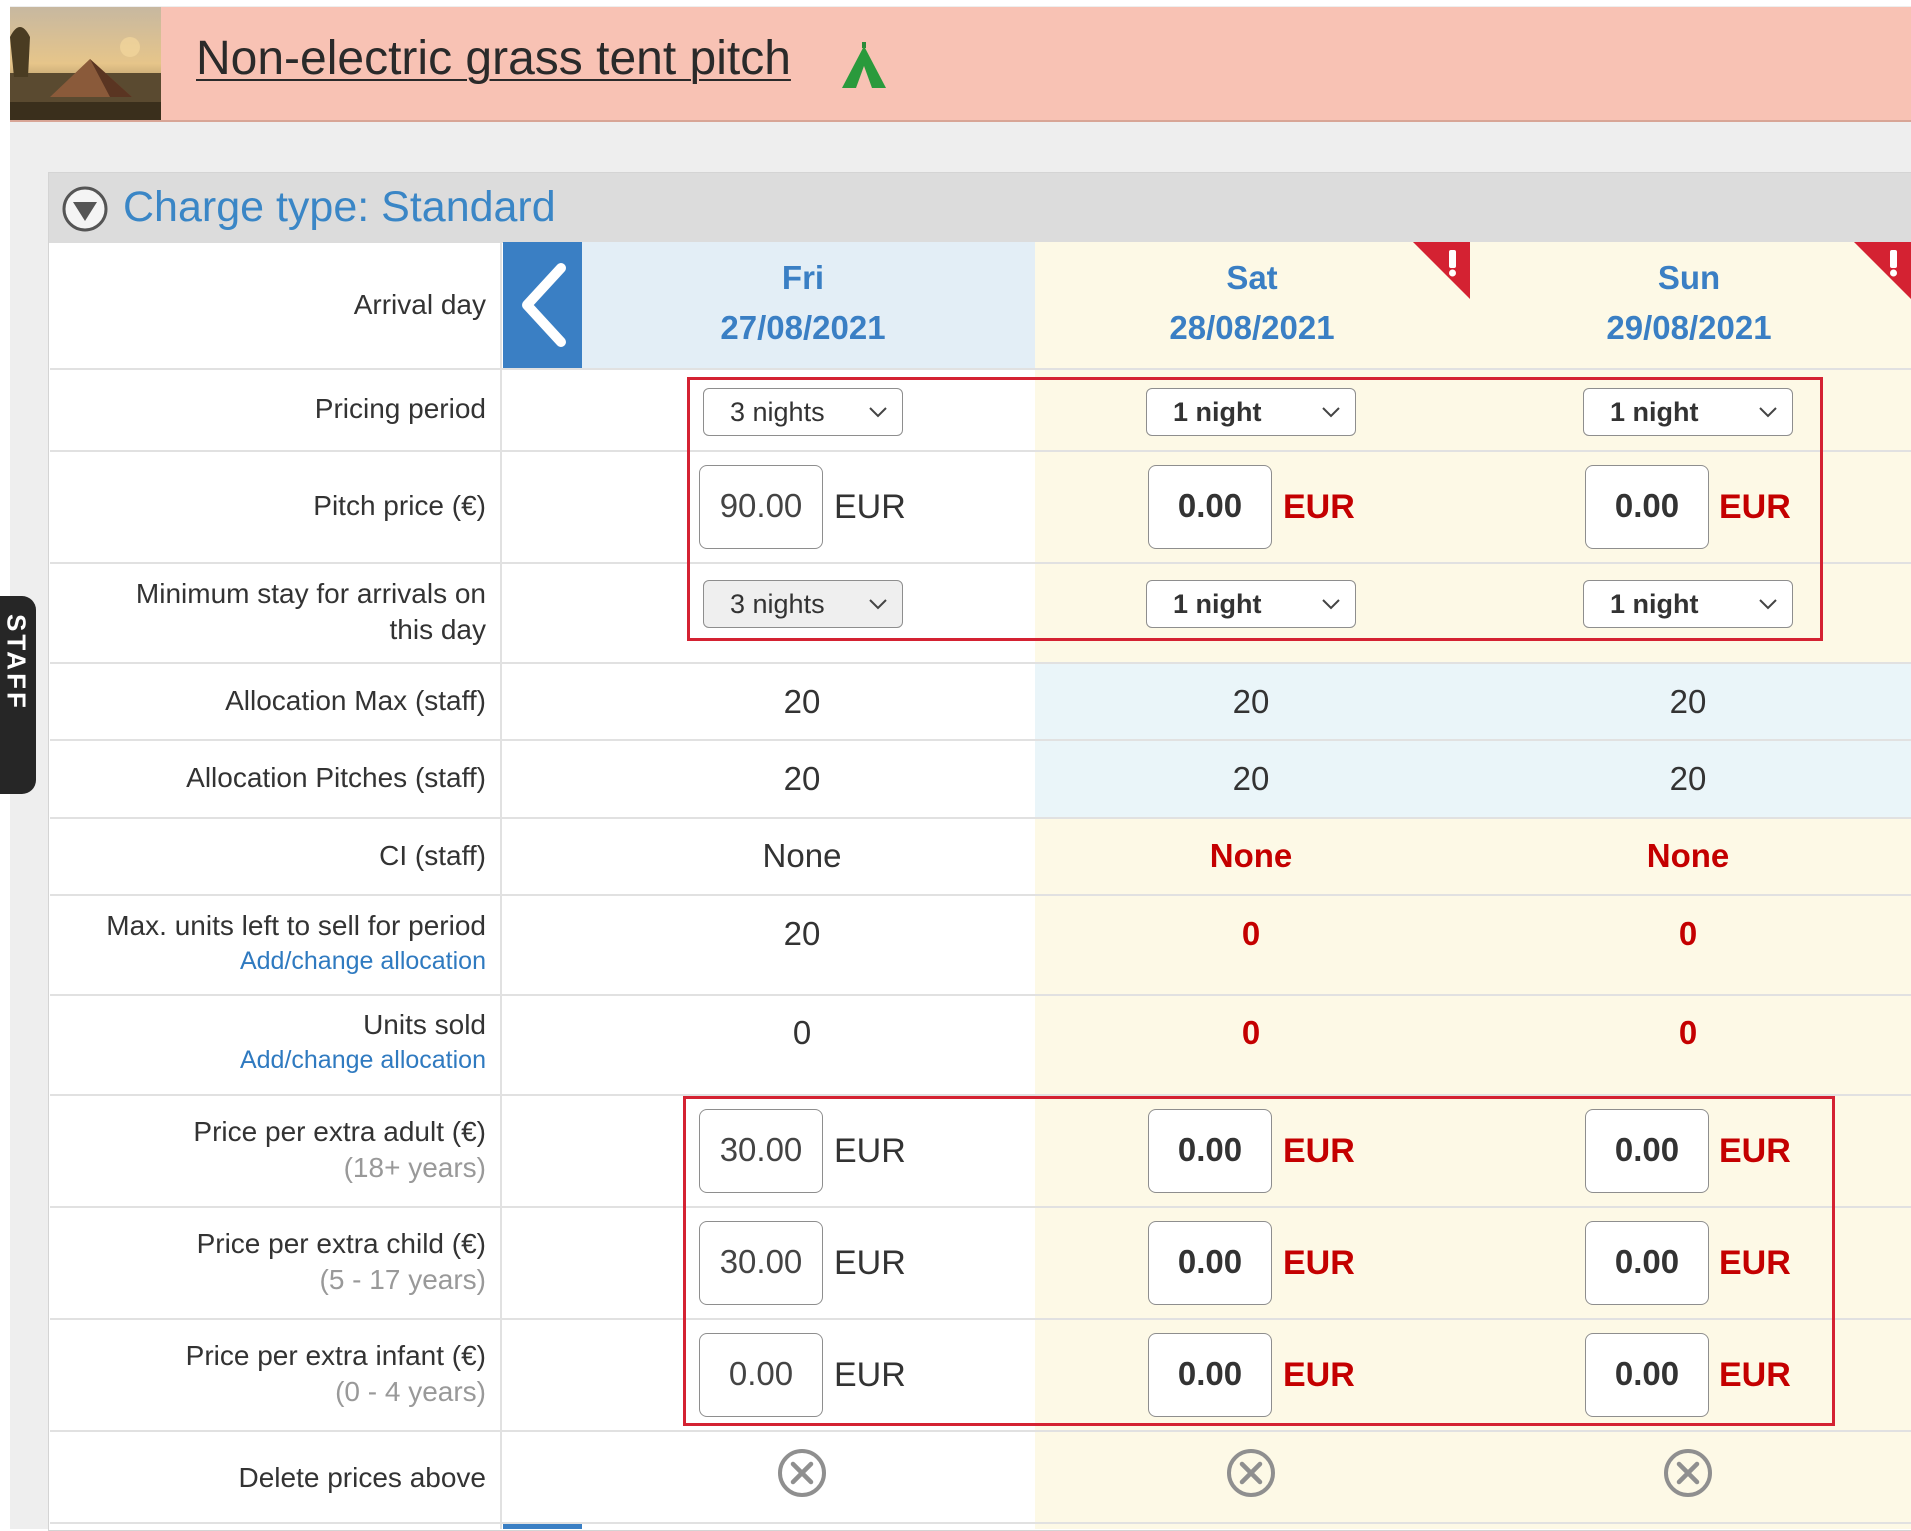 This screenshot has height=1531, width=1911. I want to click on units-sold-sun: 0, so click(1688, 1032).